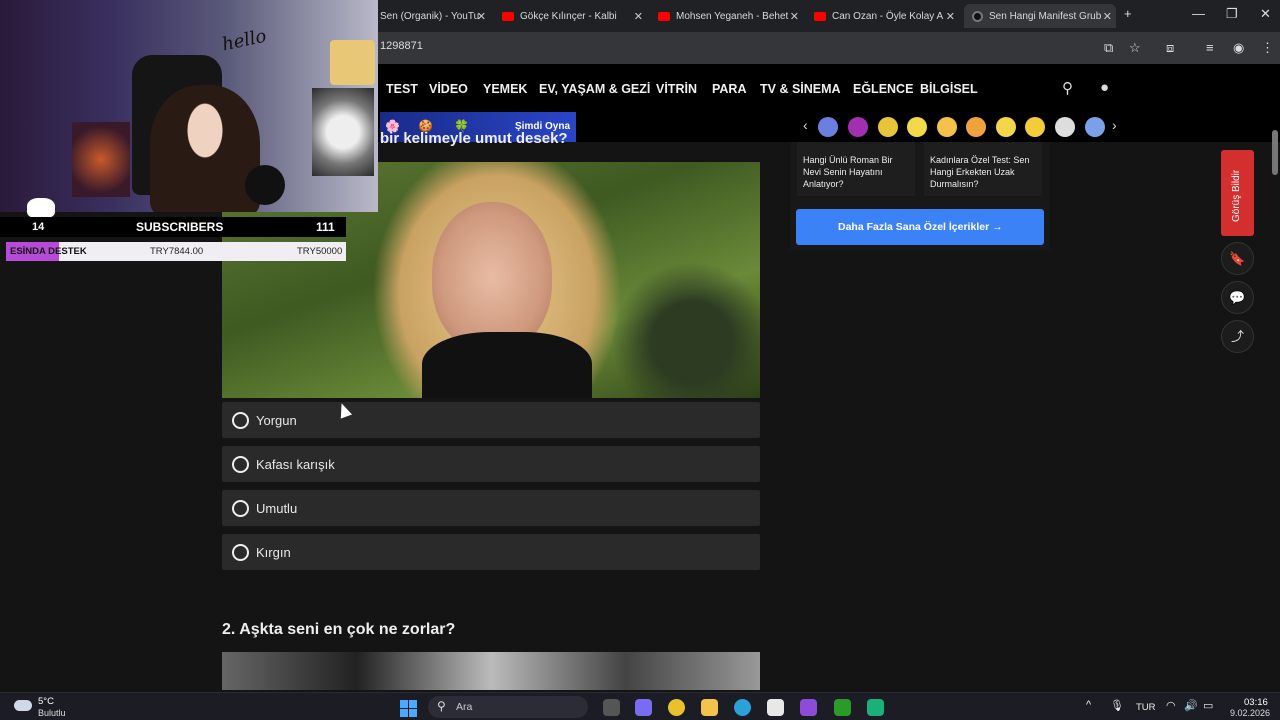 This screenshot has width=1280, height=720. I want to click on cloud-icon, so click(23, 705).